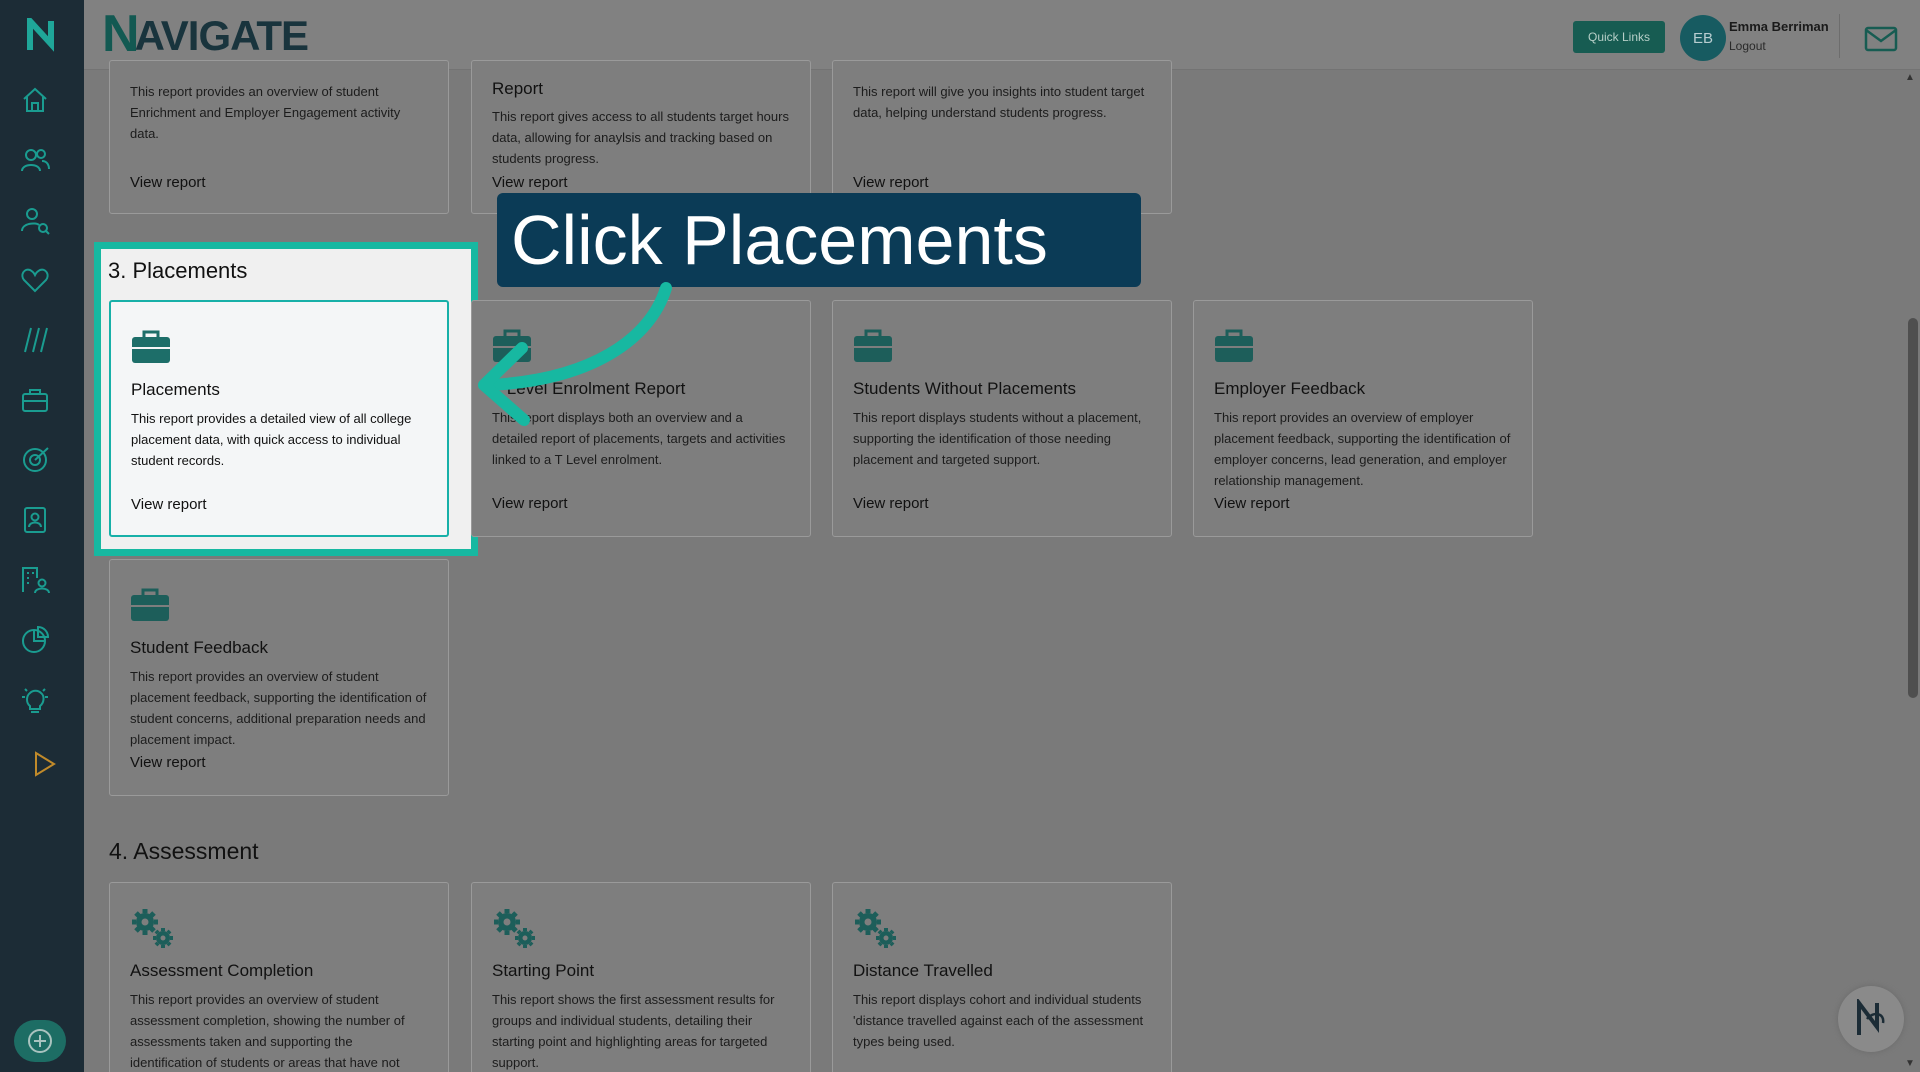 The width and height of the screenshot is (1920, 1072). I want to click on user-name: Emma Berriman, so click(1779, 26).